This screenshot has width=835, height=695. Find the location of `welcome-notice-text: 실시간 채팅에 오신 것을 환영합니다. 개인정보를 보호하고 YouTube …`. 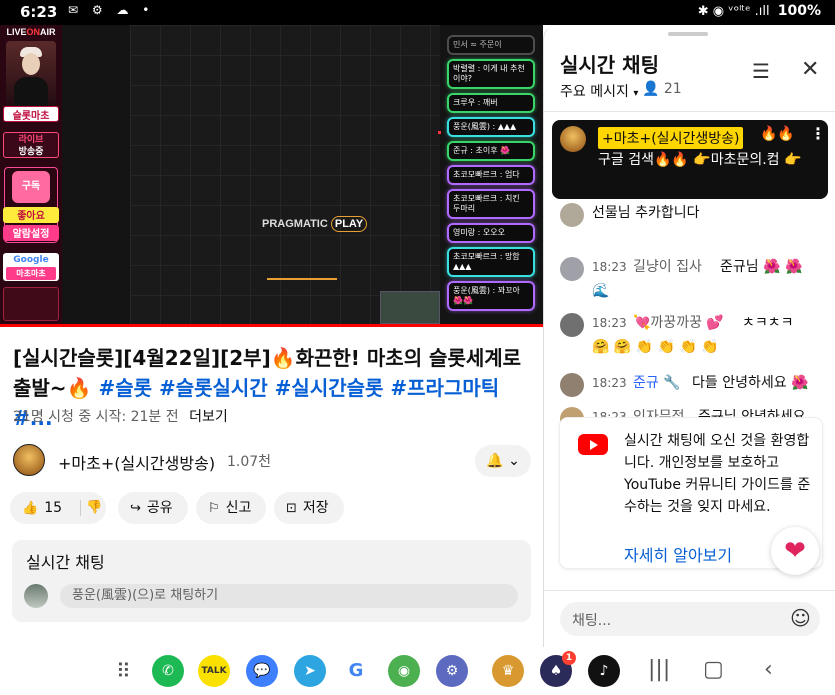

welcome-notice-text: 실시간 채팅에 오신 것을 환영합니다. 개인정보를 보호하고 YouTube … is located at coordinates (717, 474).